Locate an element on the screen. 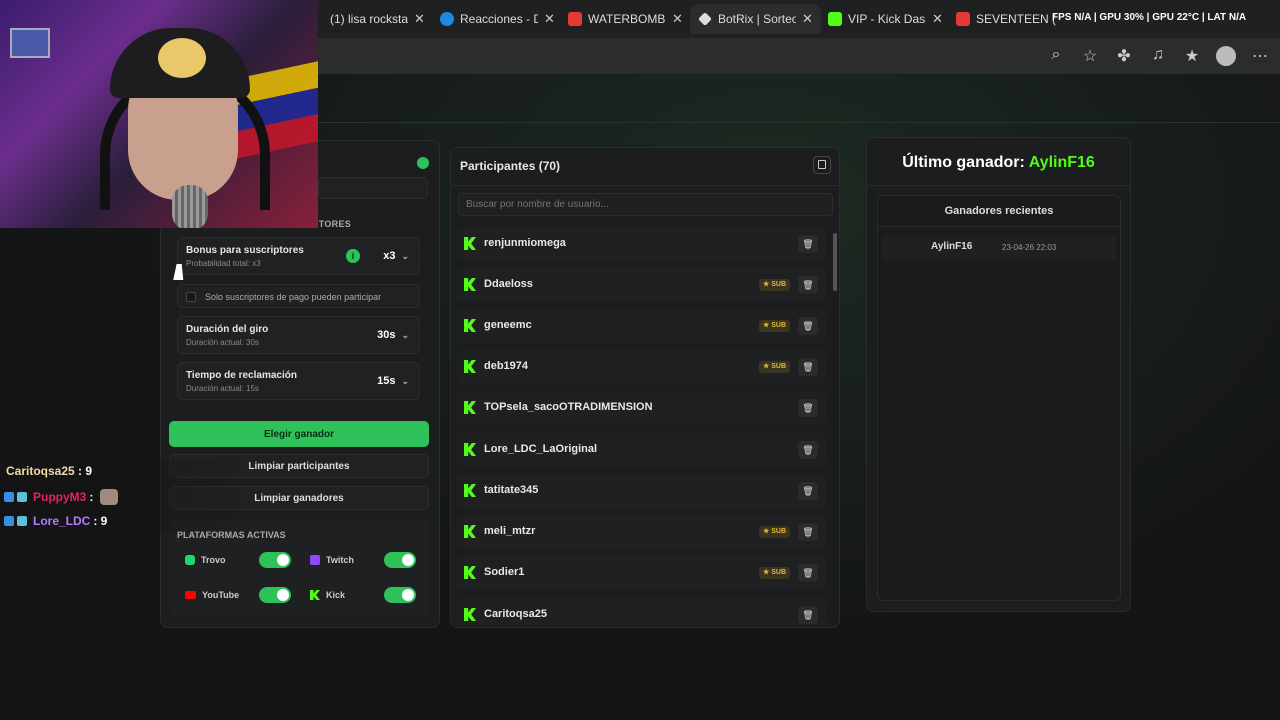 This screenshot has width=1280, height=720. participant-row: tatitate345 🗑 is located at coordinates (641, 491).